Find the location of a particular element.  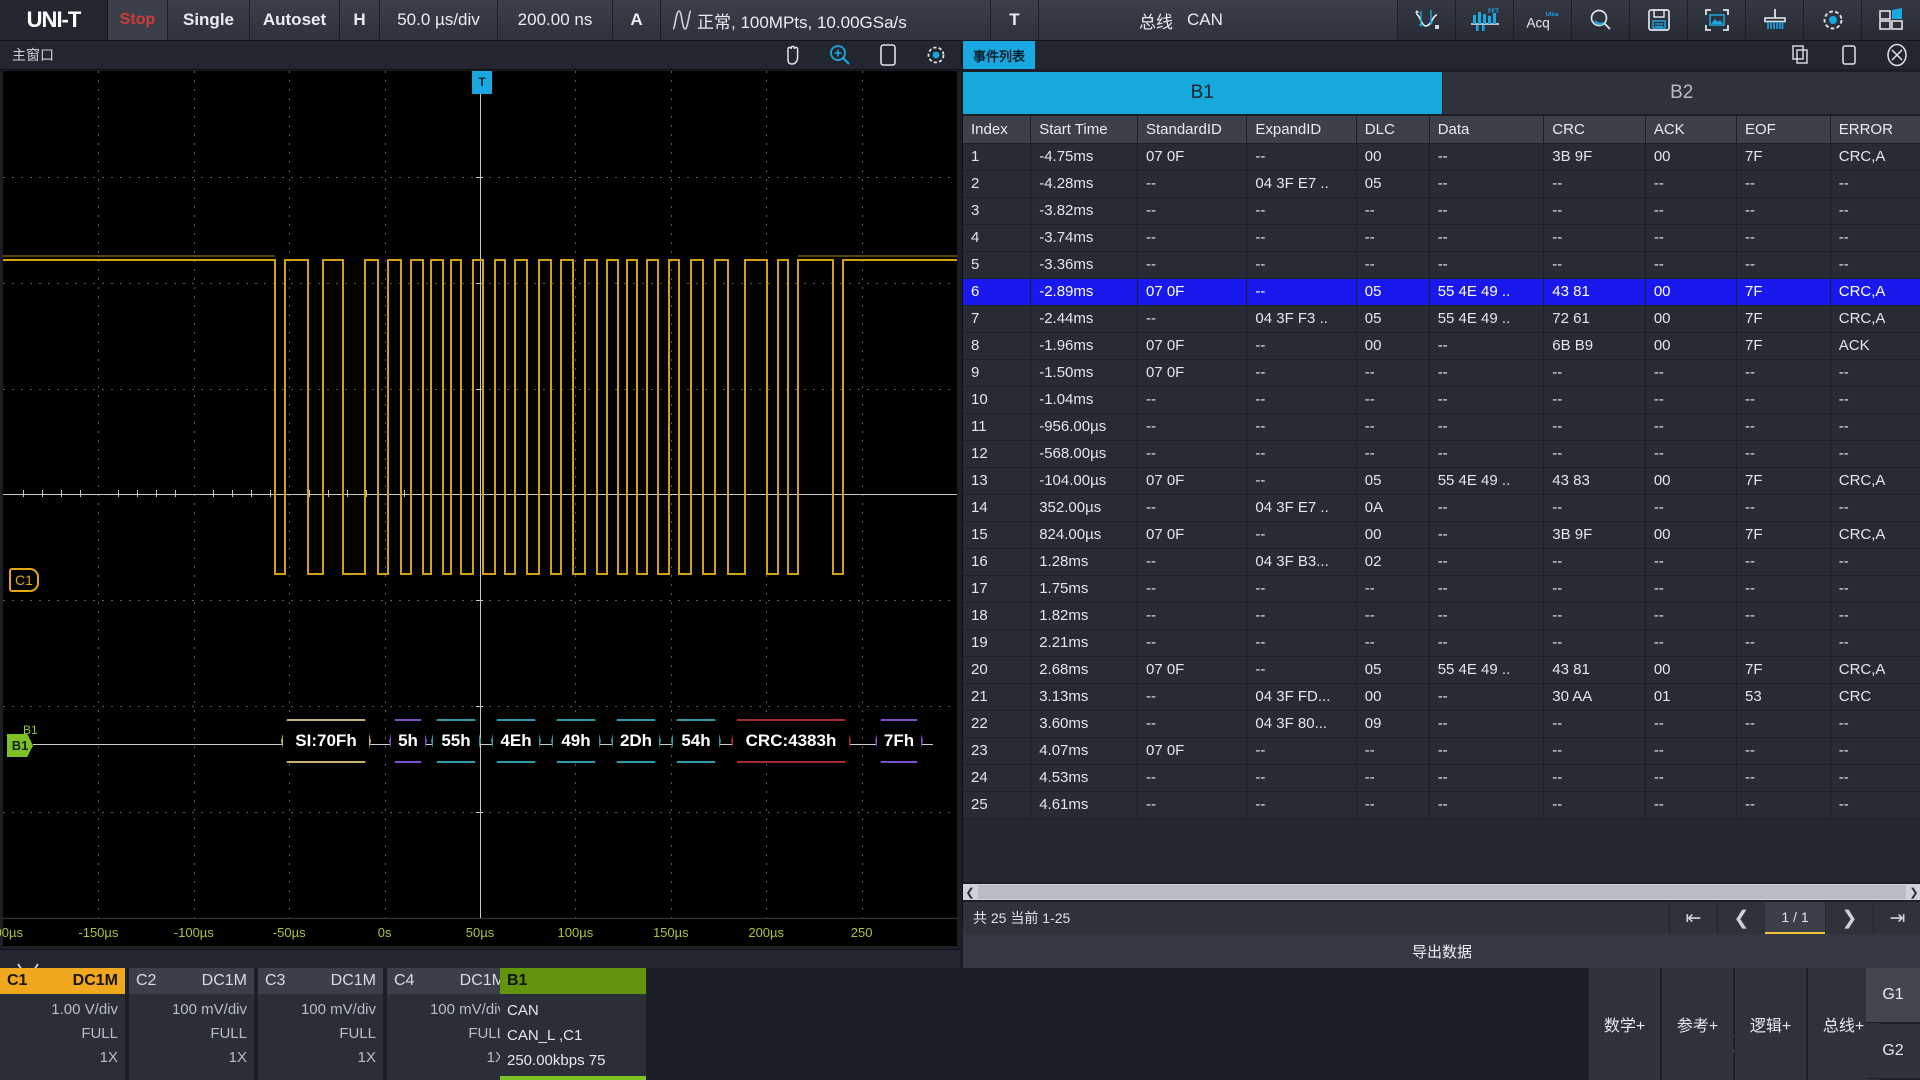

acq-ultra-icon: Ultra Acq is located at coordinates (1543, 20).